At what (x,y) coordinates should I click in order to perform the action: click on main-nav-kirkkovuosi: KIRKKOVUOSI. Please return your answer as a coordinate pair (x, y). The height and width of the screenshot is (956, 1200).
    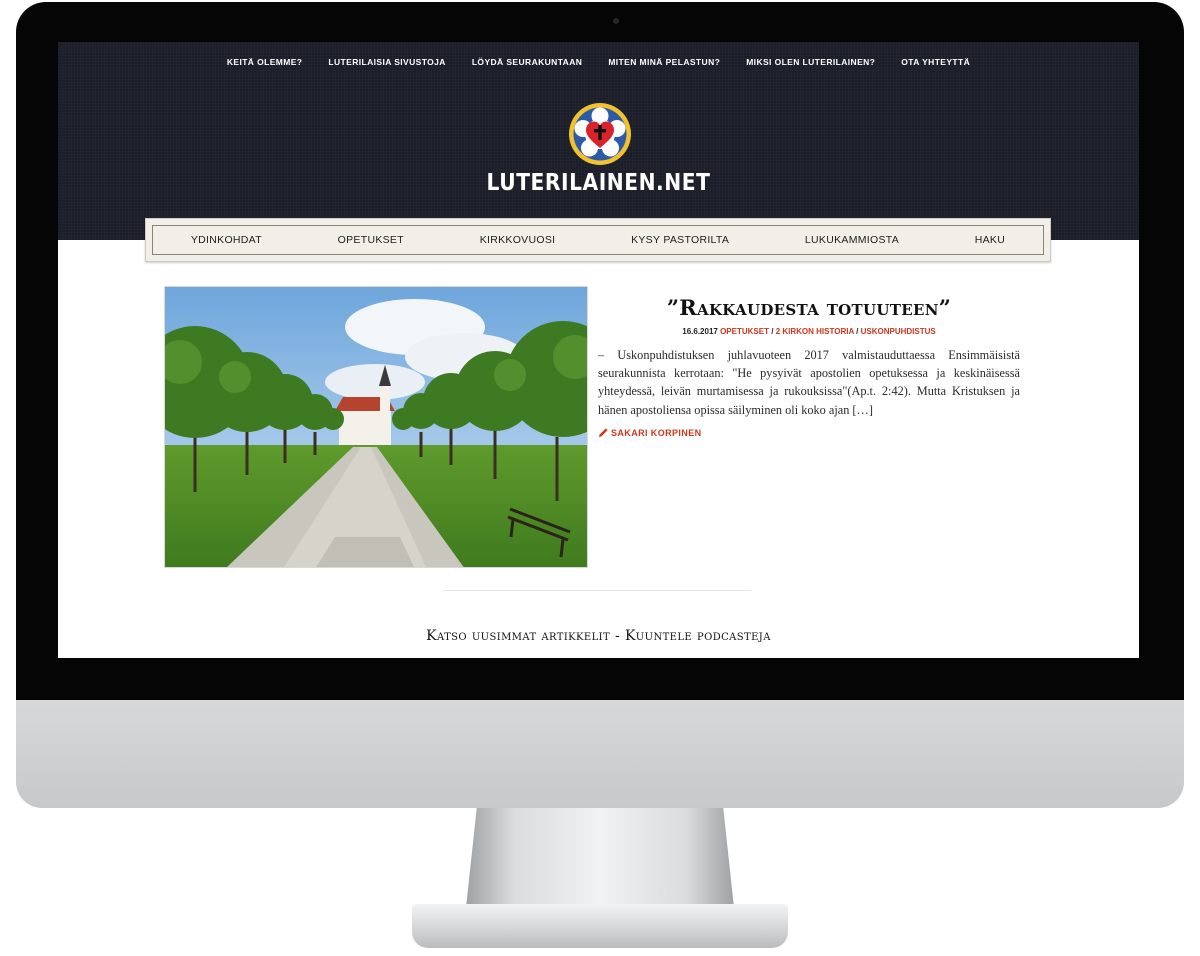
    Looking at the image, I should click on (518, 240).